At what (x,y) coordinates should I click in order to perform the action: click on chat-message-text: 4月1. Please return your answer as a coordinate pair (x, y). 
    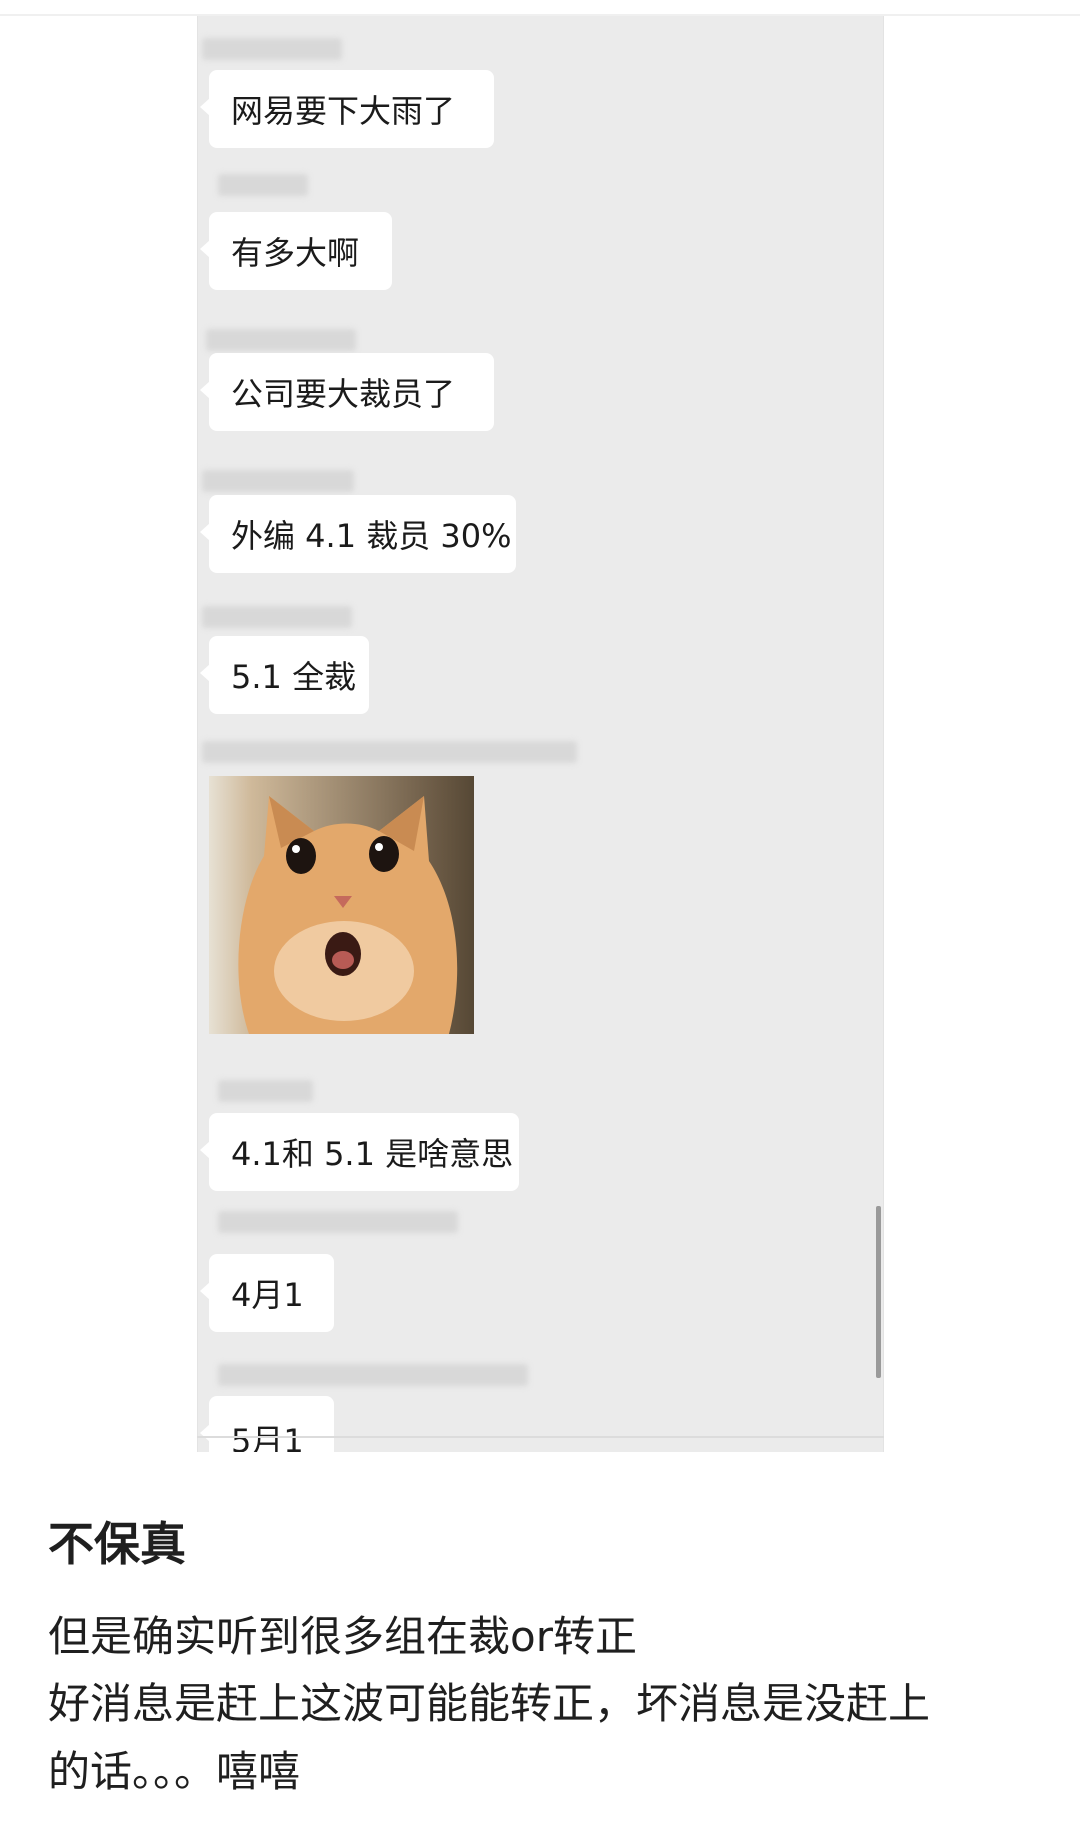
    Looking at the image, I should click on (267, 1295).